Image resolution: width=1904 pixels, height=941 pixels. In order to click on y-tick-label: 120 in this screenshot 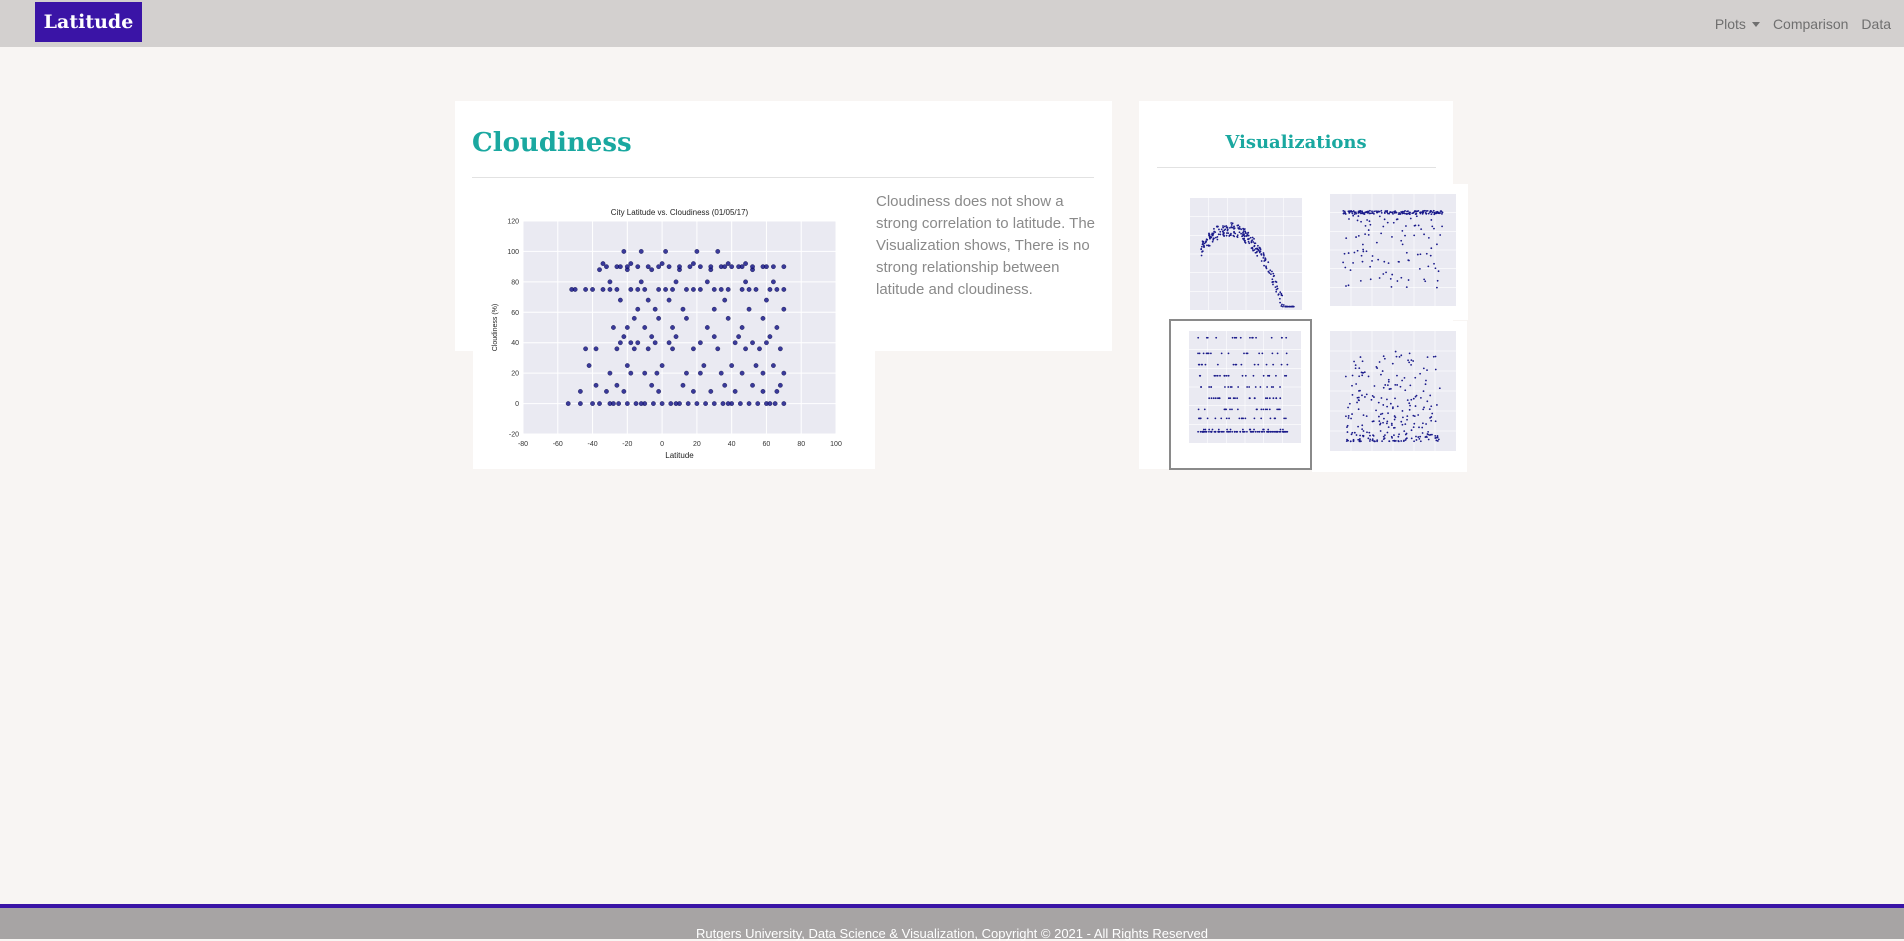, I will do `click(513, 222)`.